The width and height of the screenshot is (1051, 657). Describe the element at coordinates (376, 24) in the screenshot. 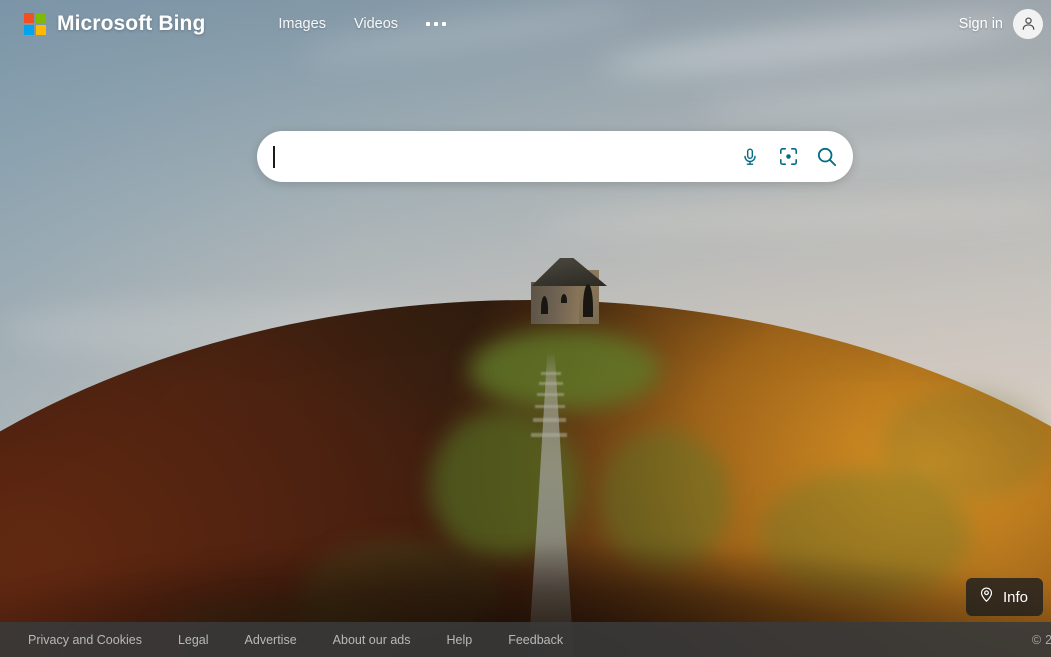

I see `nav-videos: Videos` at that location.